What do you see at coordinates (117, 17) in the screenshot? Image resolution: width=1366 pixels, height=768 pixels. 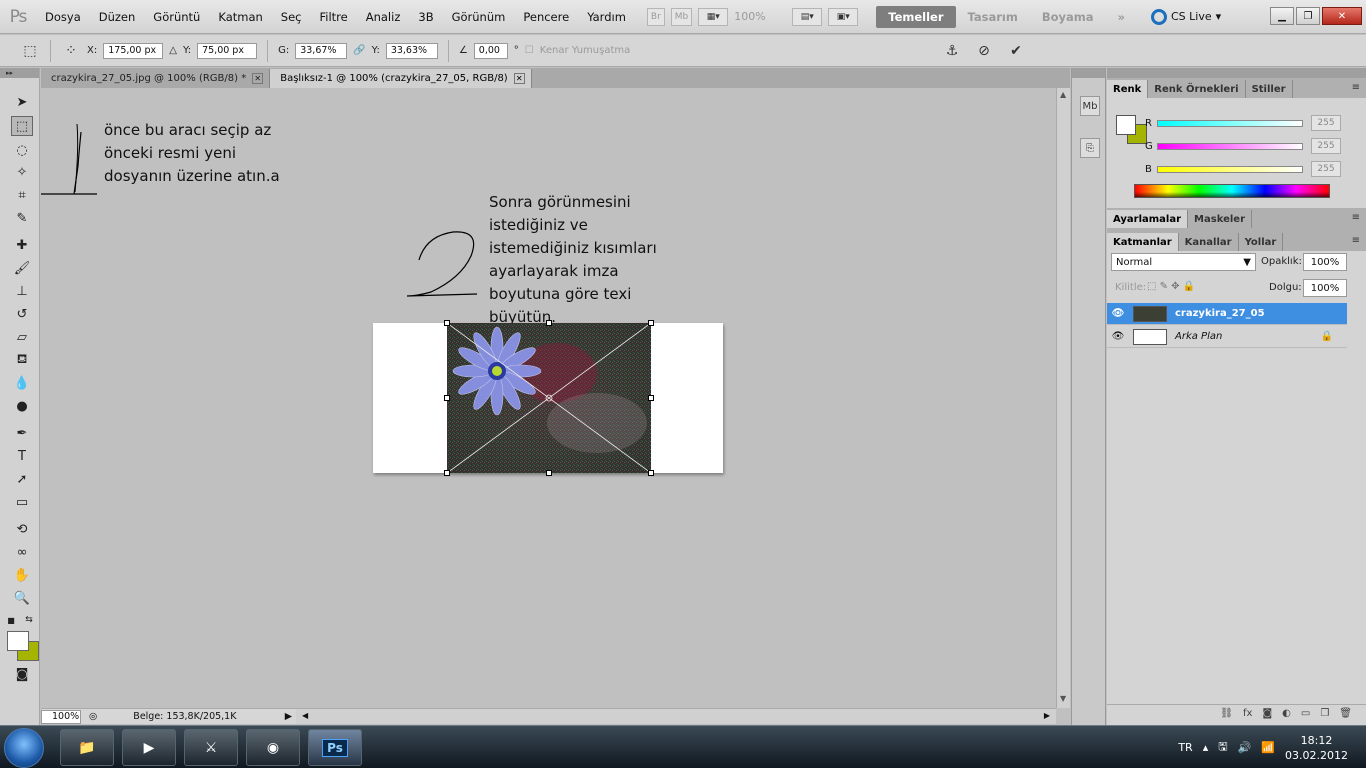 I see `menu-edit: Düzen` at bounding box center [117, 17].